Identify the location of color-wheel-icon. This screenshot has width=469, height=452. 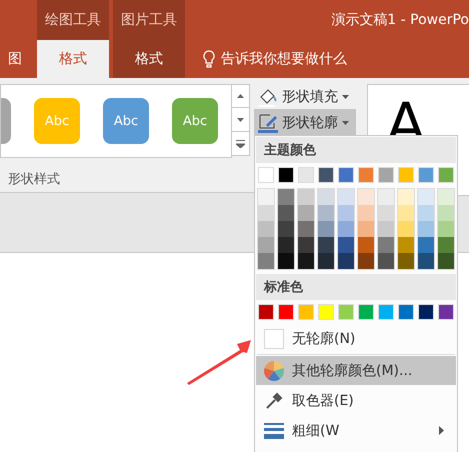
(274, 370).